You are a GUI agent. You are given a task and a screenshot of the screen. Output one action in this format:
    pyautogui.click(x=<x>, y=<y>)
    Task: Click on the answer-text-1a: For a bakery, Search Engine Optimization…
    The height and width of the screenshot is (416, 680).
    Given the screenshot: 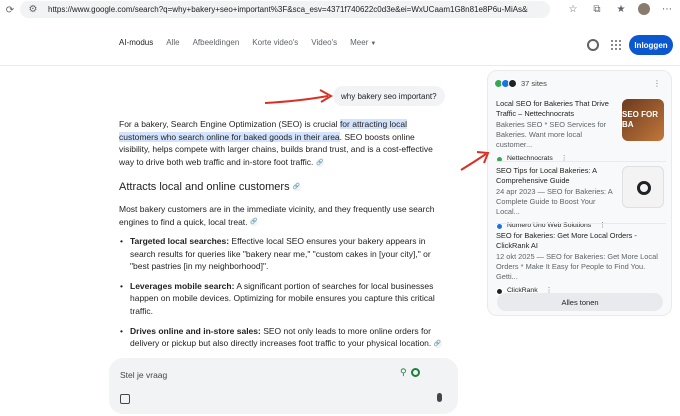 What is the action you would take?
    pyautogui.click(x=229, y=124)
    